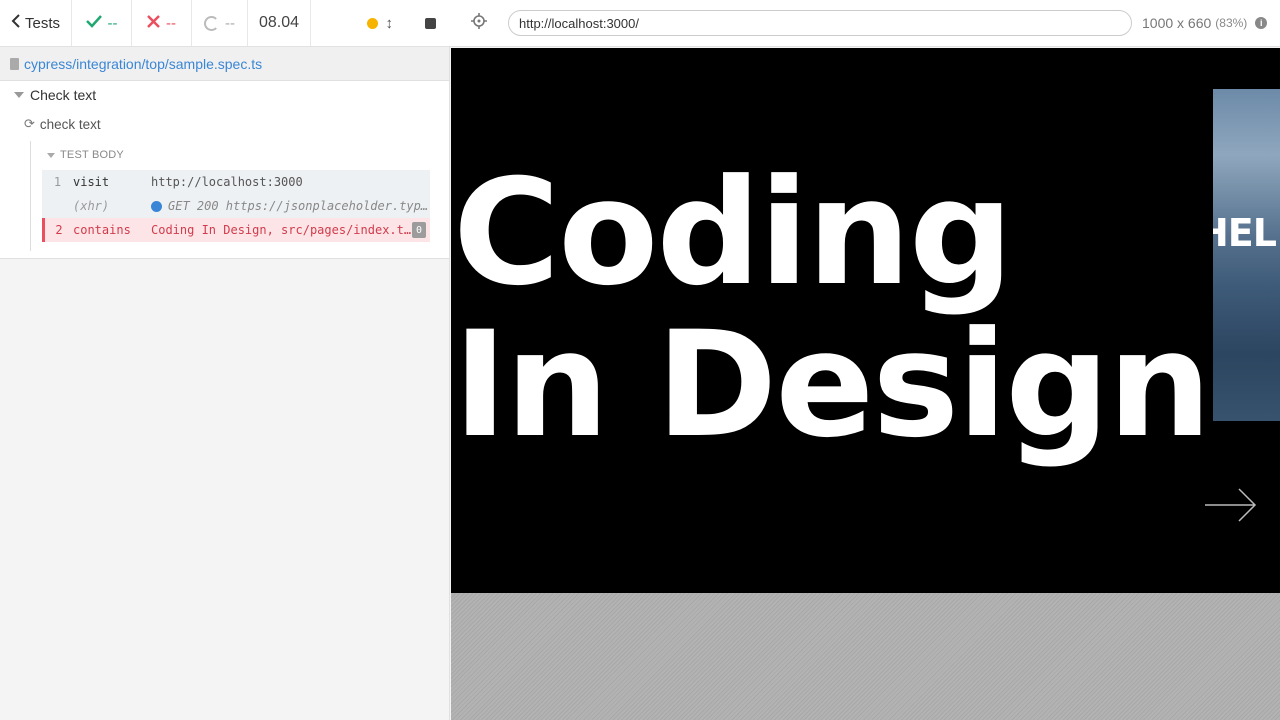 Image resolution: width=1280 pixels, height=720 pixels. I want to click on command-name: visit, so click(91, 182).